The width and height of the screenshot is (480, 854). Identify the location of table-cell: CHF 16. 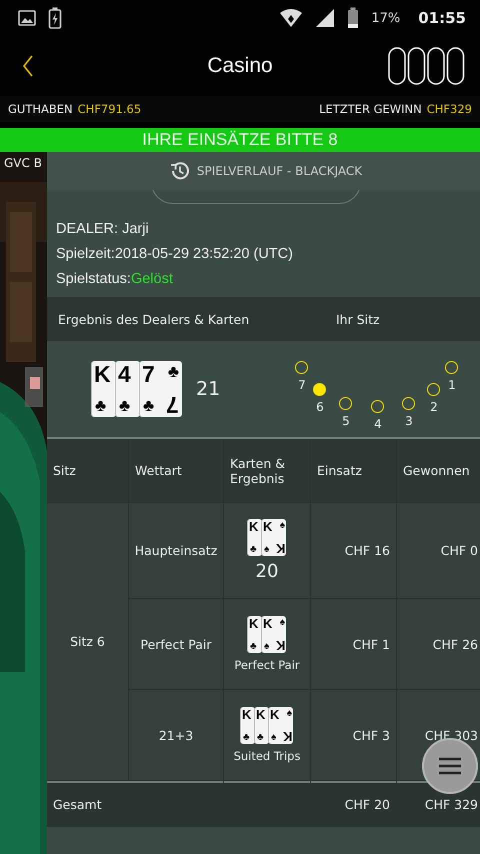
(353, 550).